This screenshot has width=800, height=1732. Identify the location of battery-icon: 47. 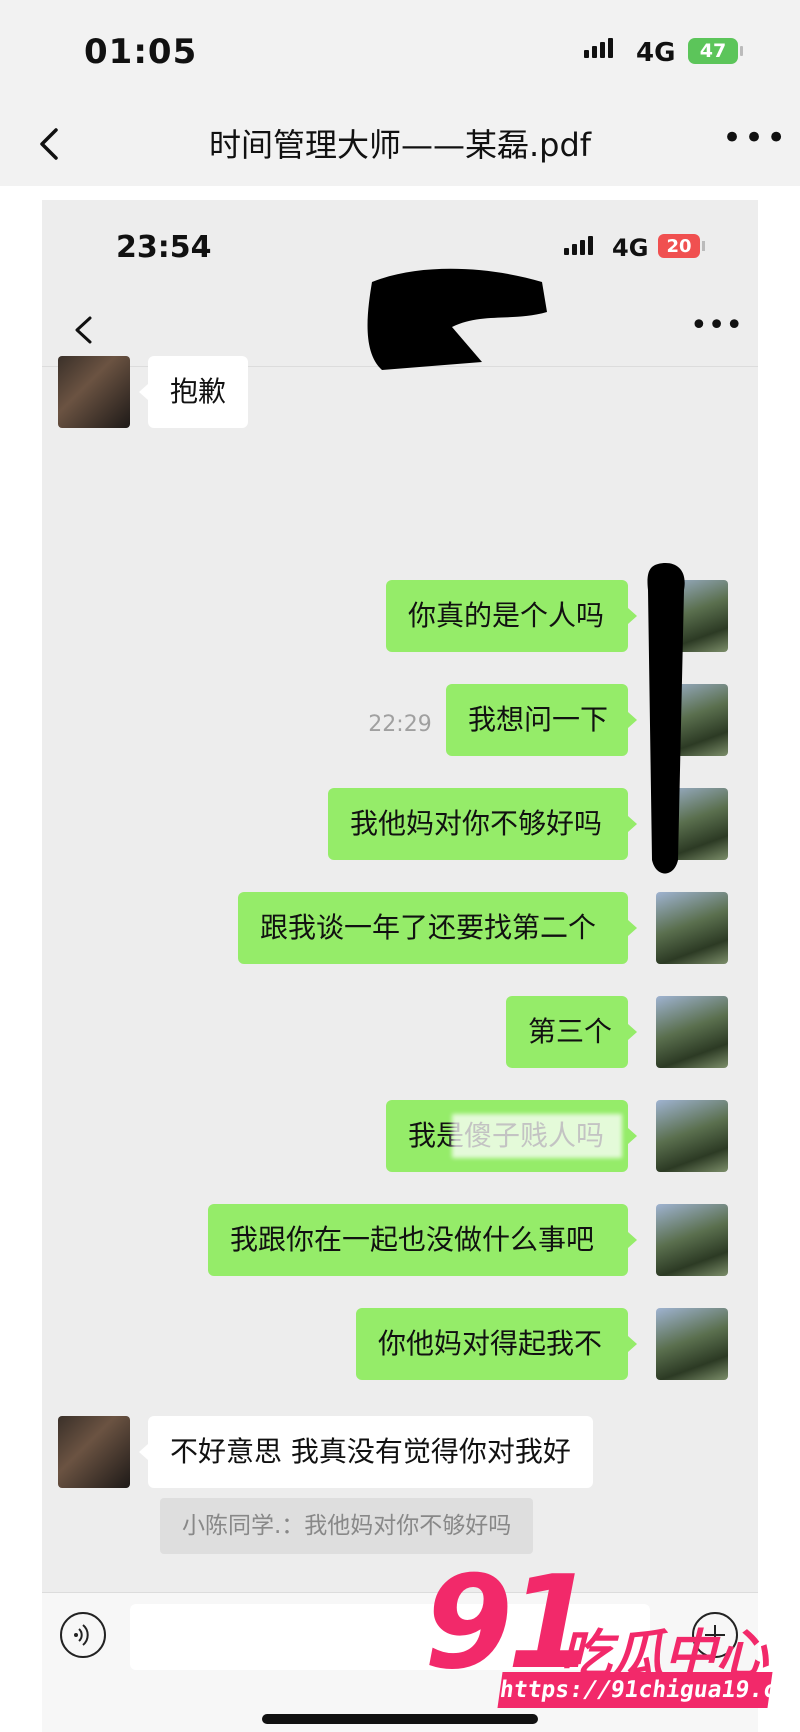
(713, 51).